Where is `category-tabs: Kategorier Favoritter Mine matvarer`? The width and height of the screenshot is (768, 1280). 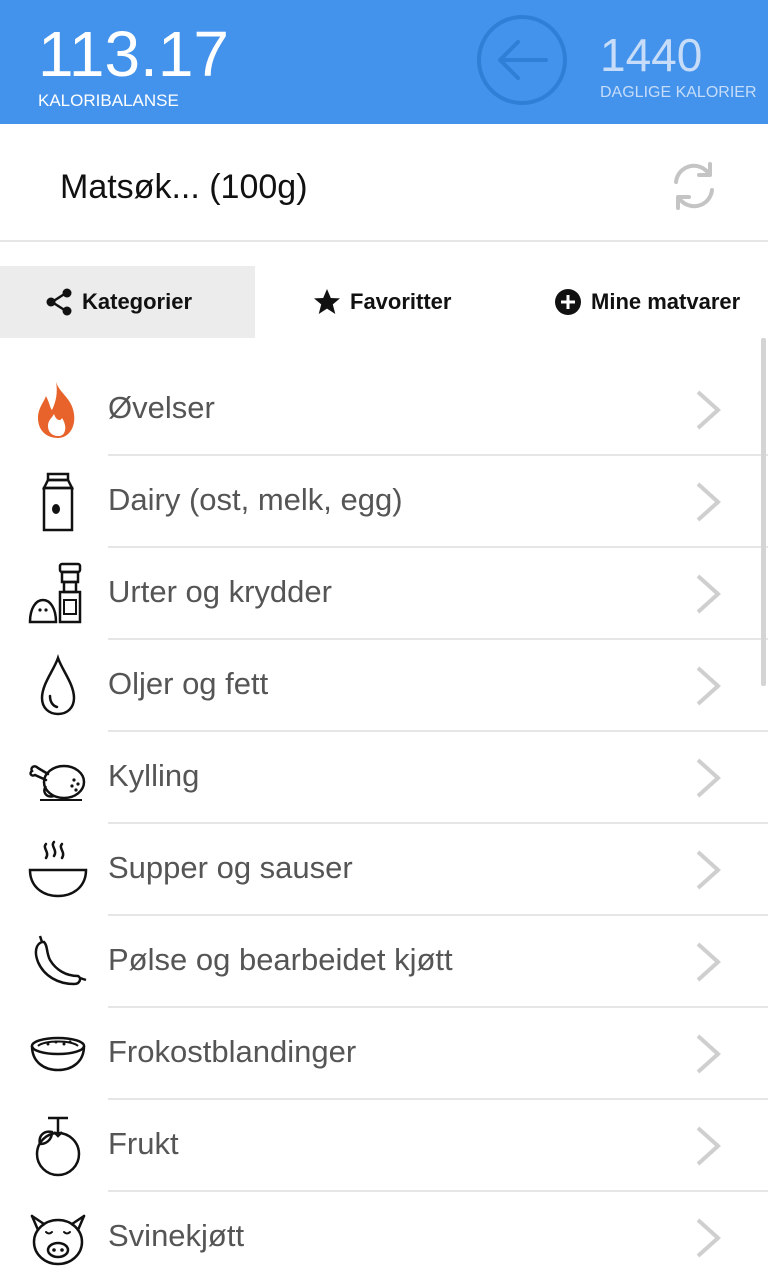 category-tabs: Kategorier Favoritter Mine matvarer is located at coordinates (384, 302).